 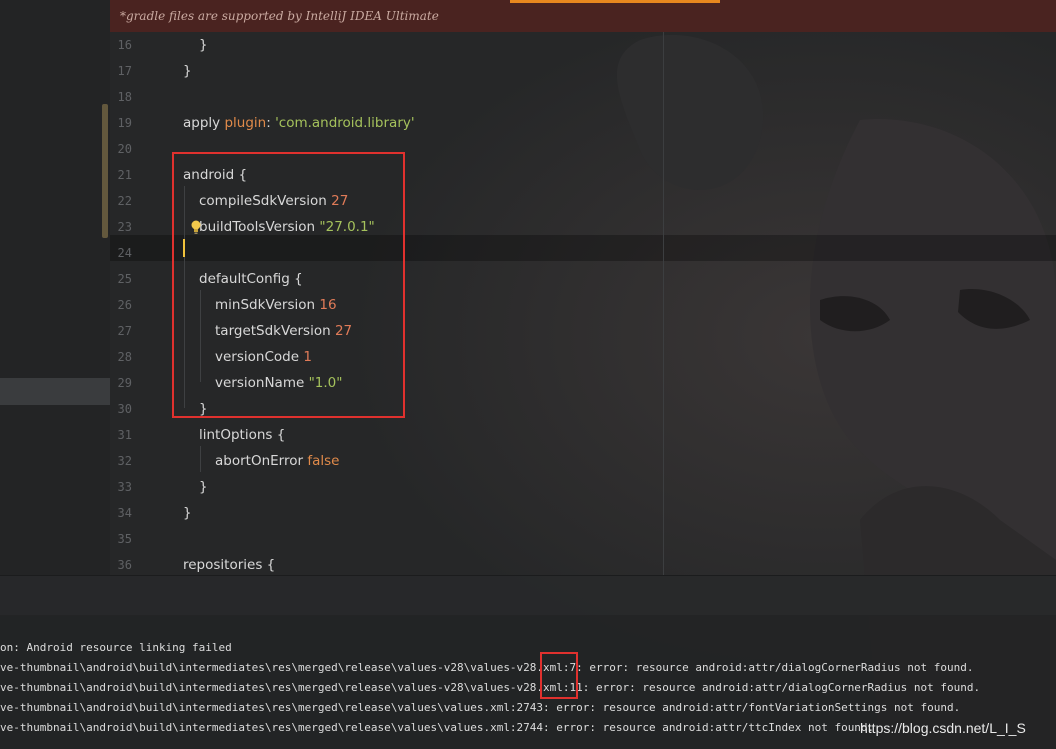 I want to click on line-number: 32, so click(x=124, y=461).